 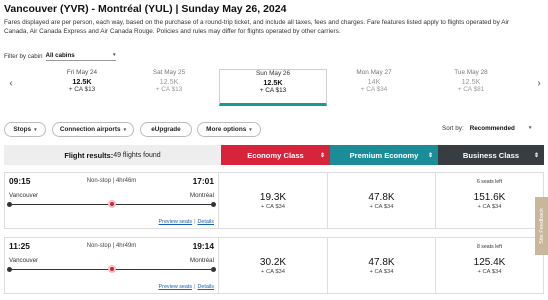 What do you see at coordinates (9, 269) in the screenshot?
I see `origin-dot` at bounding box center [9, 269].